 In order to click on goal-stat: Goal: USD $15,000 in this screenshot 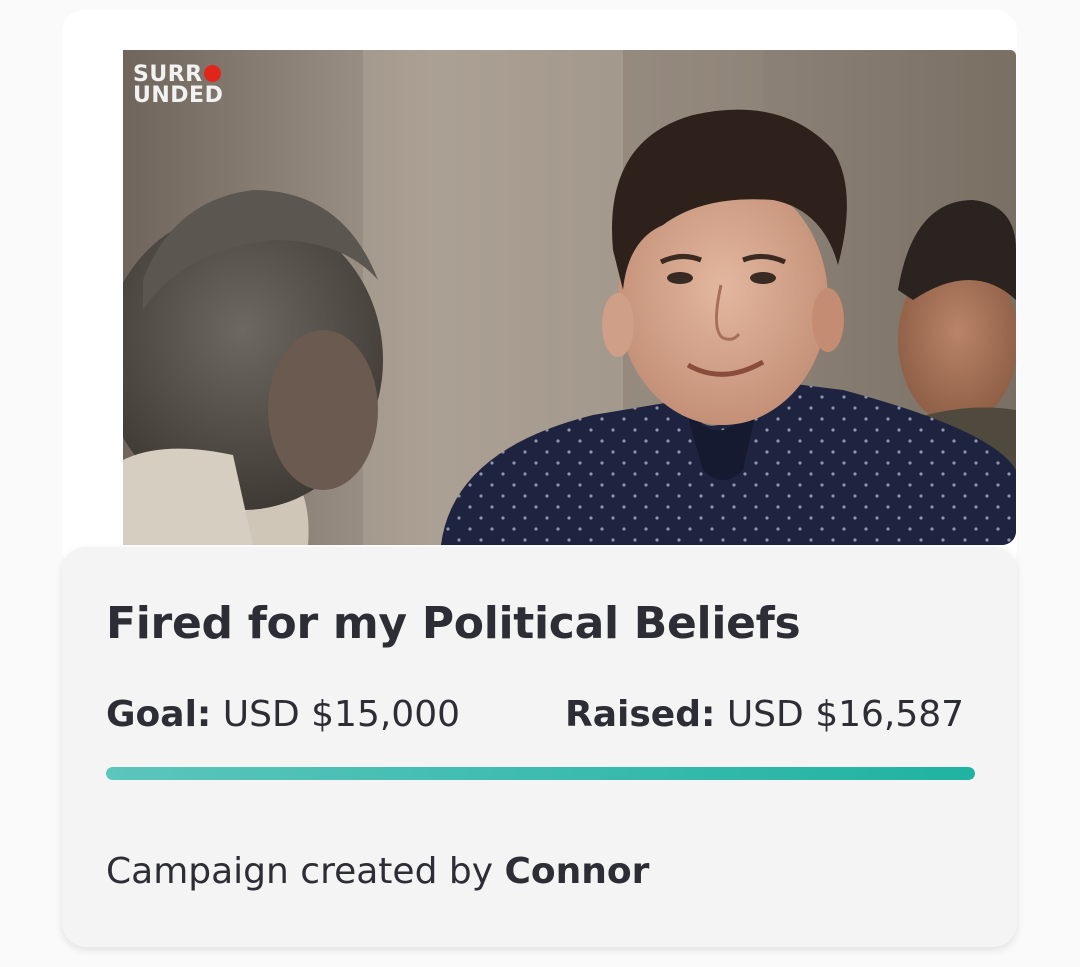, I will do `click(283, 715)`.